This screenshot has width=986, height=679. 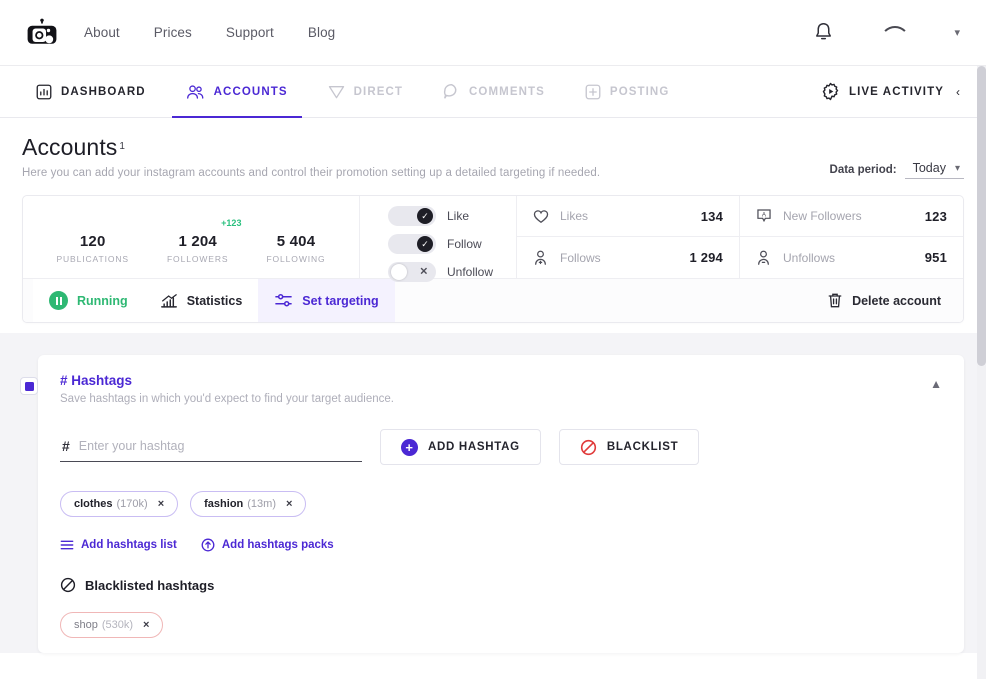 I want to click on hashtag-chip-tag: fashion, so click(x=224, y=504).